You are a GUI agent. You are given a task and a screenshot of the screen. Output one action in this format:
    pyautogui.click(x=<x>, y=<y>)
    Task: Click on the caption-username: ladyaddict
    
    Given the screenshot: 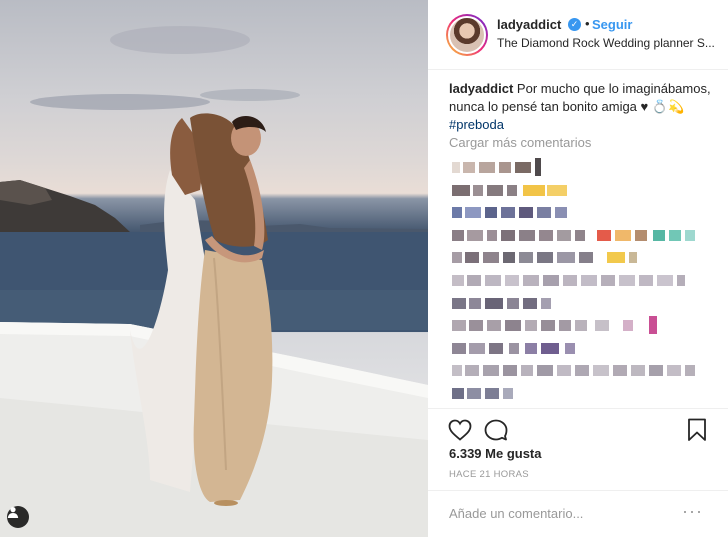 What is the action you would take?
    pyautogui.click(x=481, y=88)
    